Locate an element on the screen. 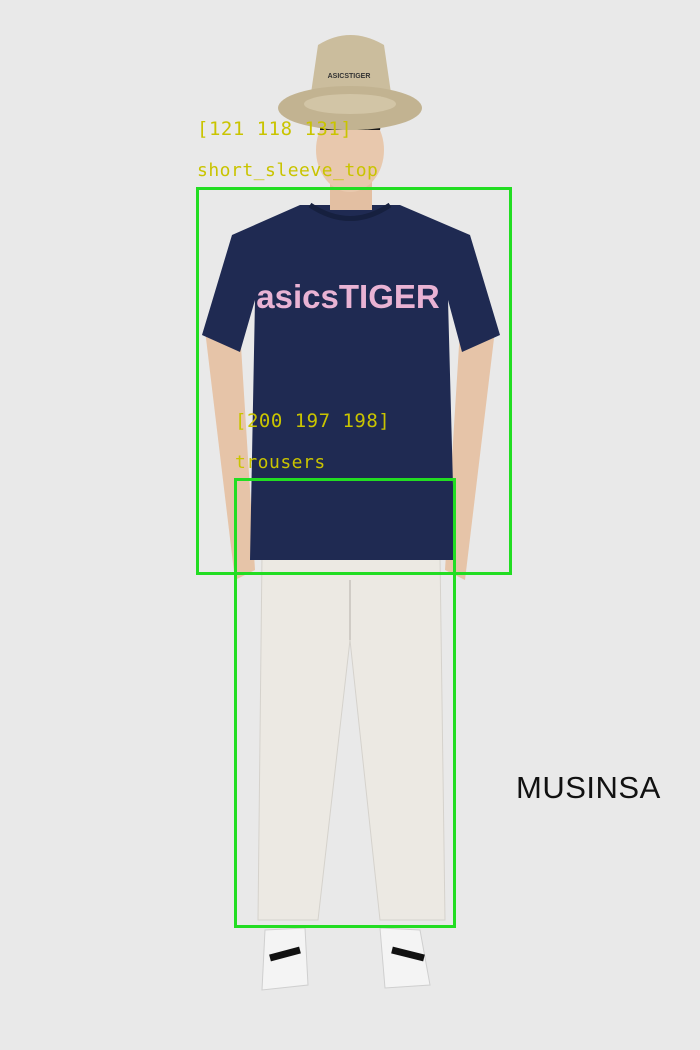 Image resolution: width=700 pixels, height=1050 pixels. top-class-label: short_sleeve_top is located at coordinates (288, 170).